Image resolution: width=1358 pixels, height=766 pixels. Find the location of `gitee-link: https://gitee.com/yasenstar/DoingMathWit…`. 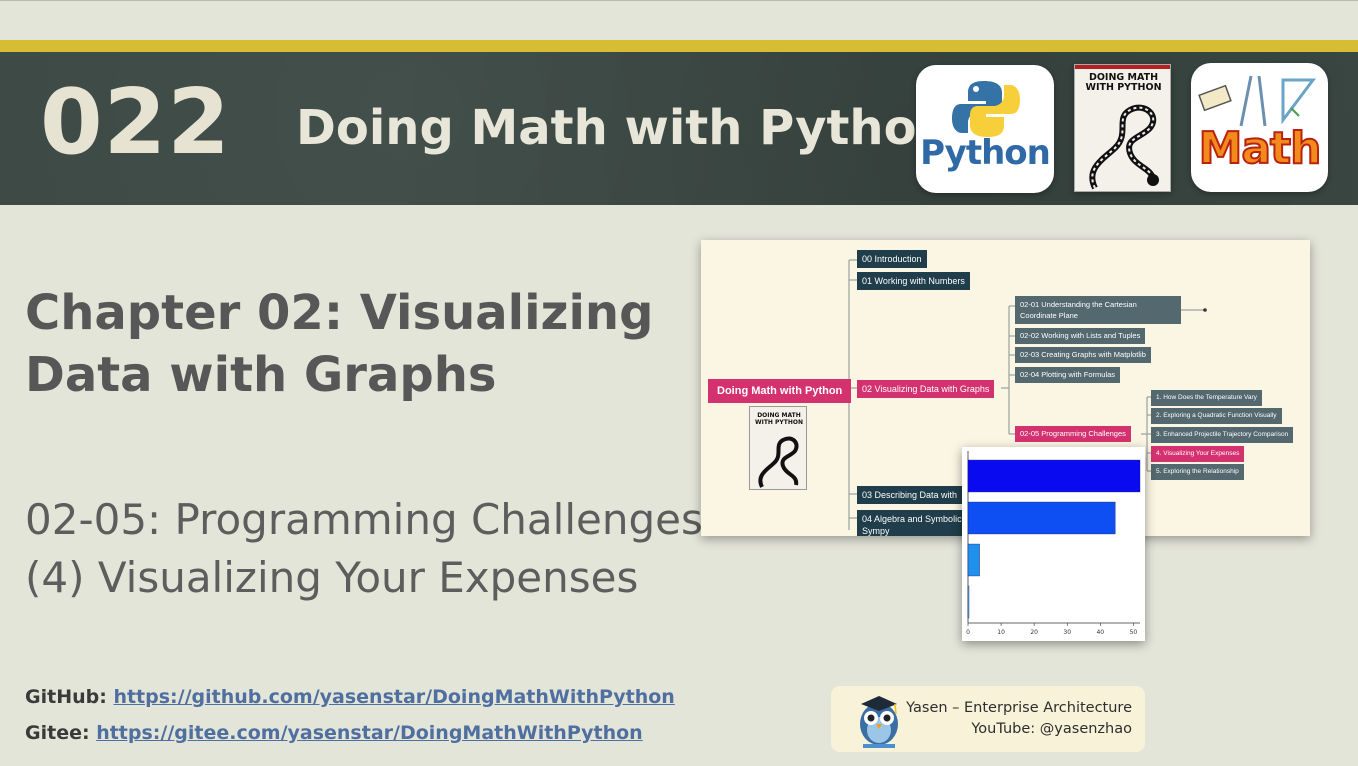

gitee-link: https://gitee.com/yasenstar/DoingMathWit… is located at coordinates (369, 733).